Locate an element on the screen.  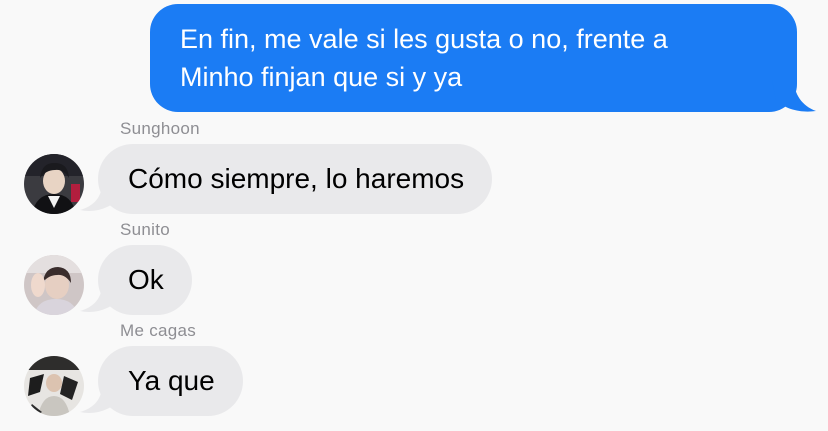
message-text: Cómo siempre, lo haremos is located at coordinates (296, 178).